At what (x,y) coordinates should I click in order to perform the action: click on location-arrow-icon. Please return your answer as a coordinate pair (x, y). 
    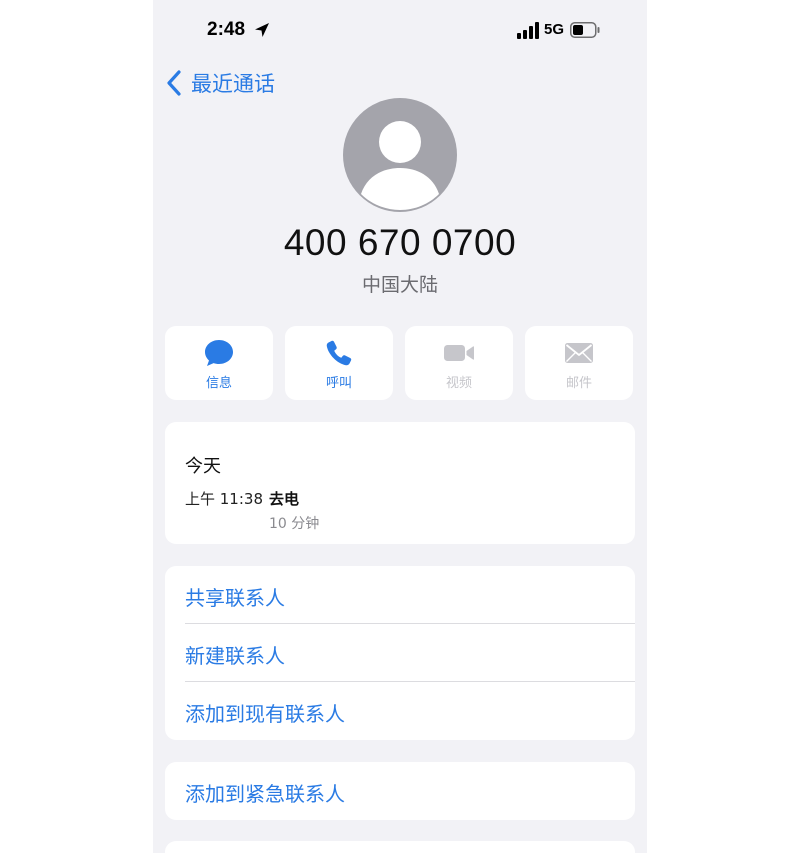
    Looking at the image, I should click on (262, 30).